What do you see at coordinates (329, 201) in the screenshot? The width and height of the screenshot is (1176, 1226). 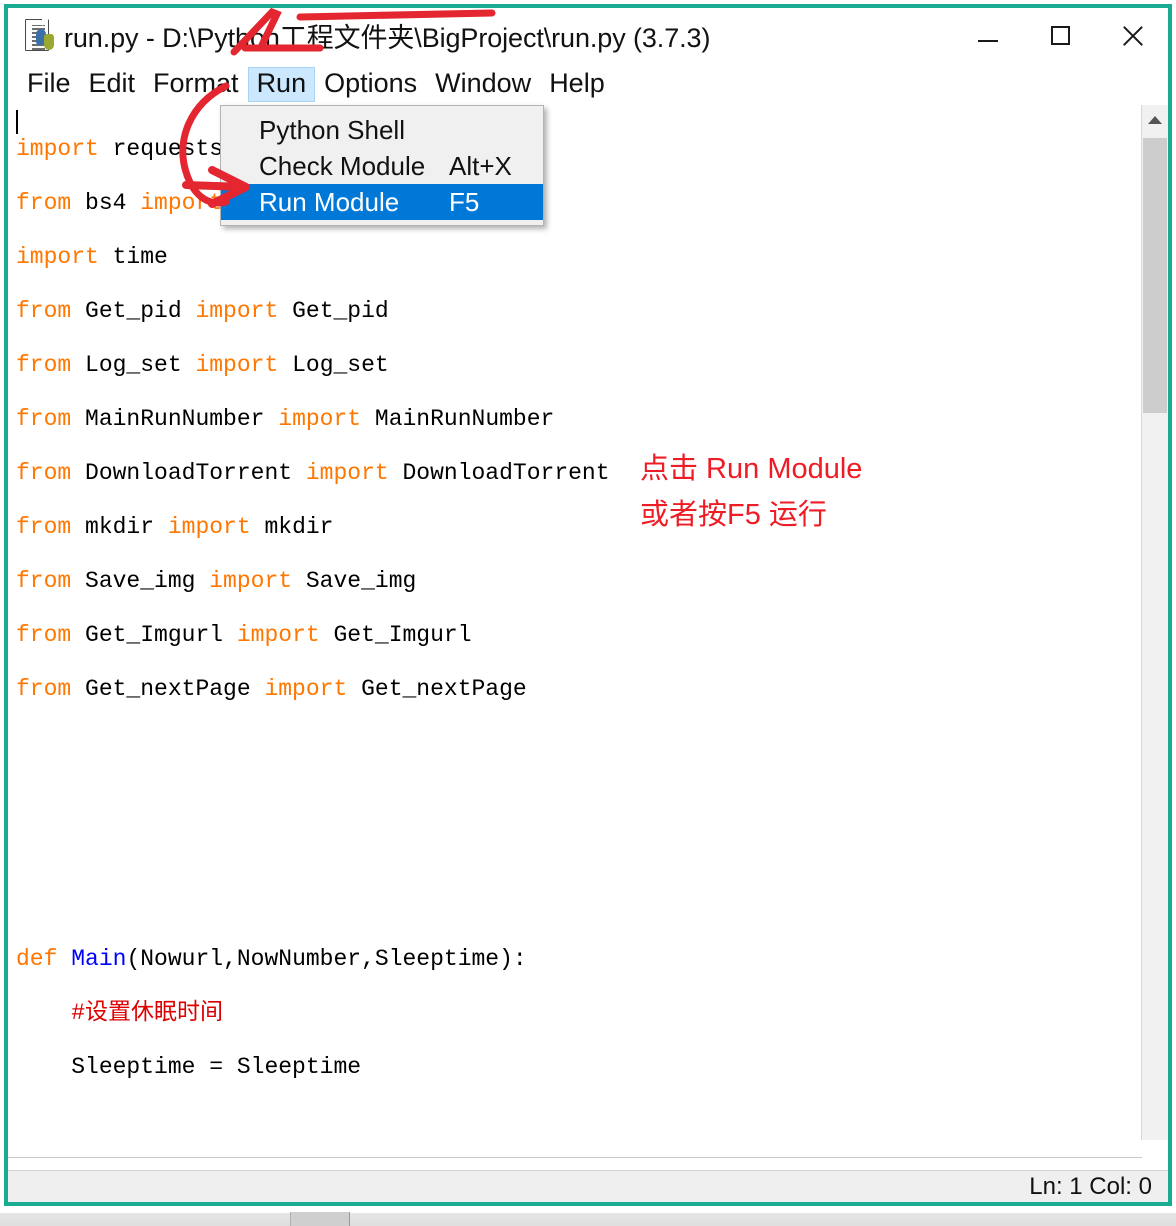 I see `menu-option-label: Run Module` at bounding box center [329, 201].